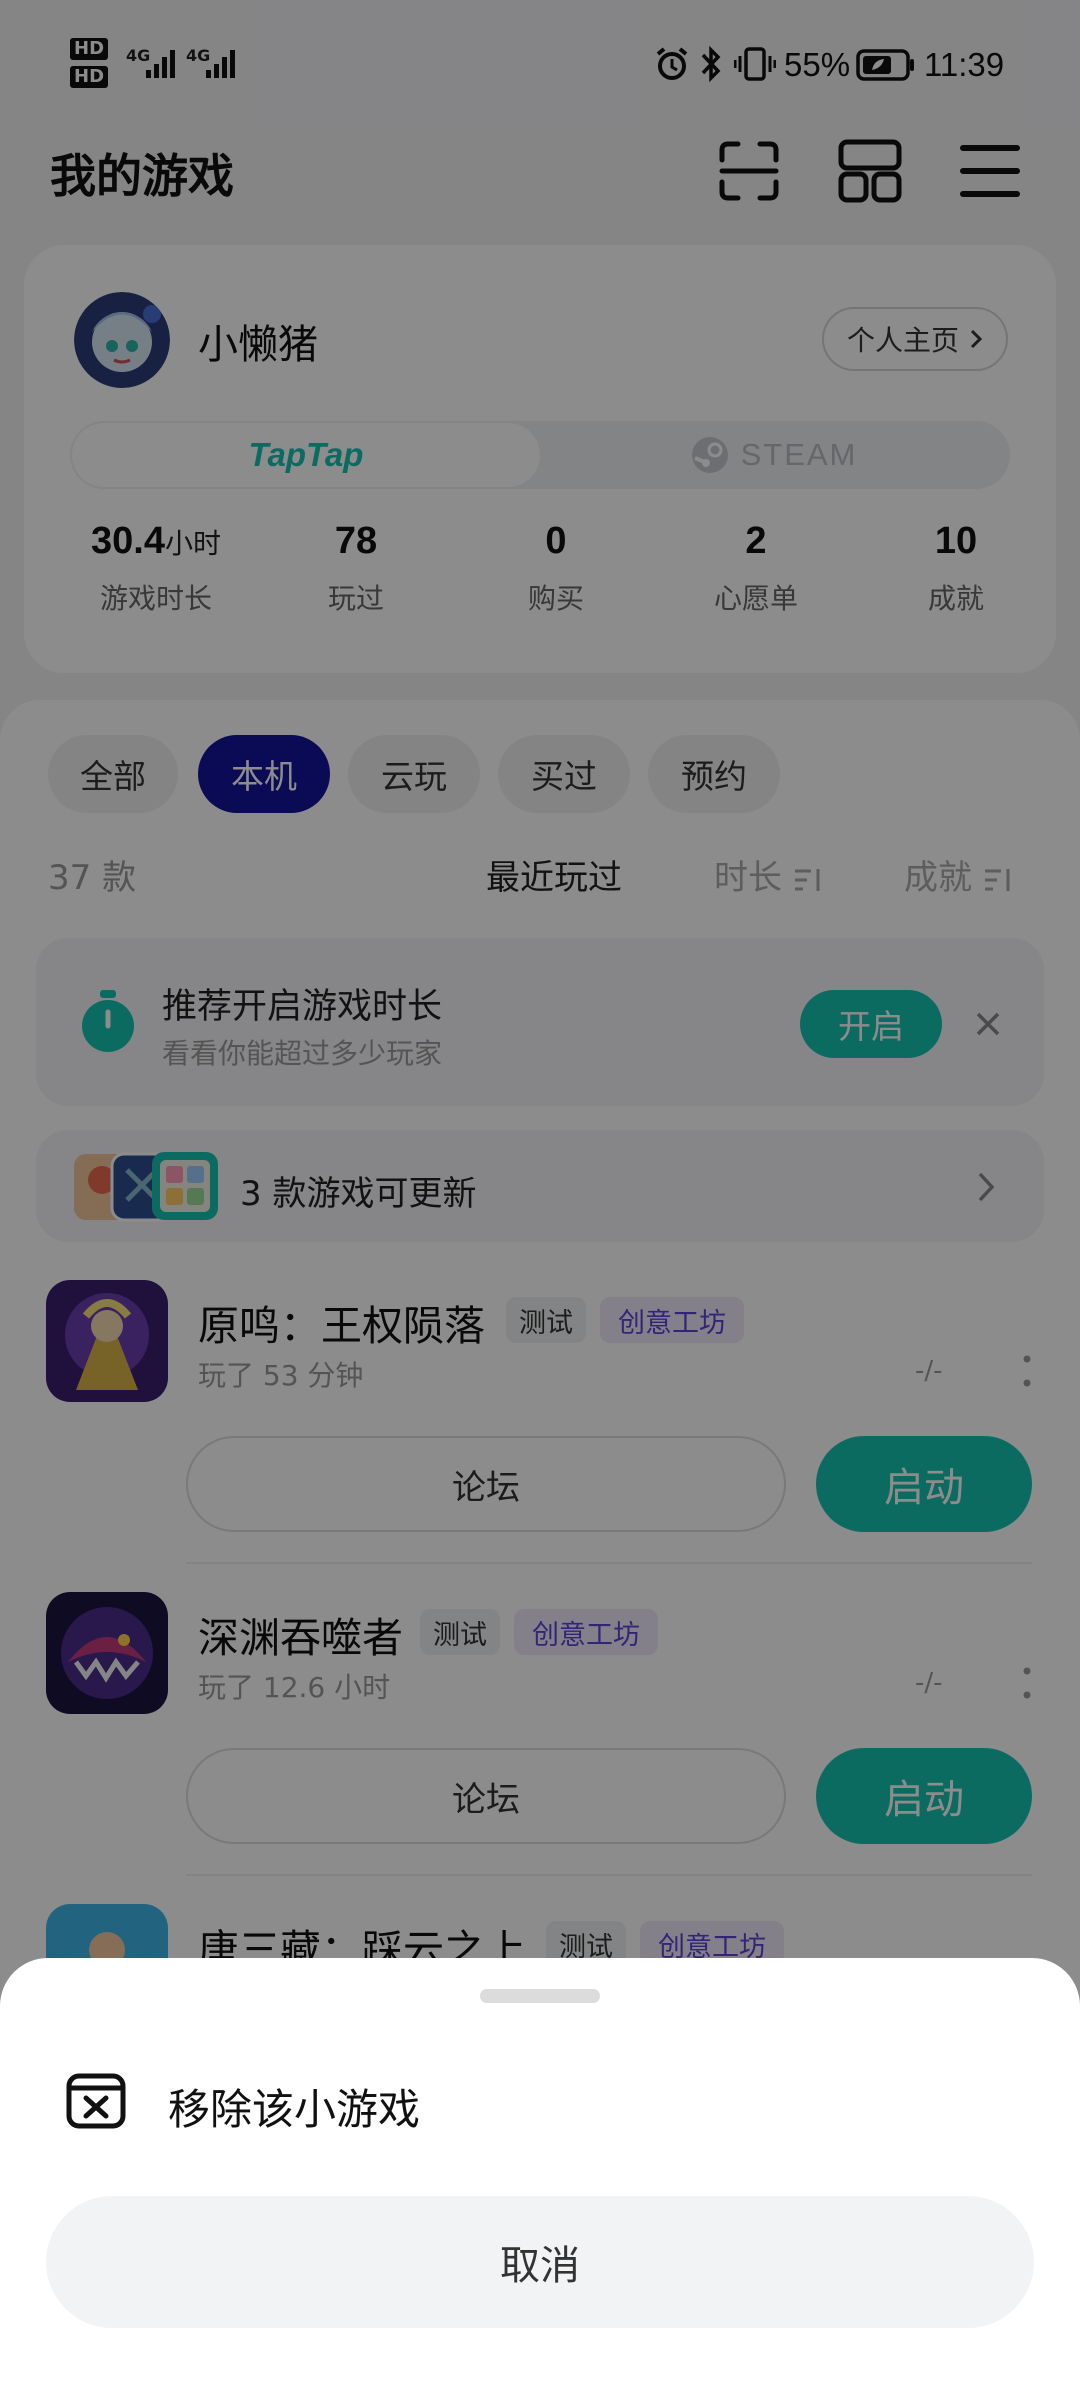 This screenshot has height=2388, width=1080. I want to click on remove-game-icon, so click(96, 2101).